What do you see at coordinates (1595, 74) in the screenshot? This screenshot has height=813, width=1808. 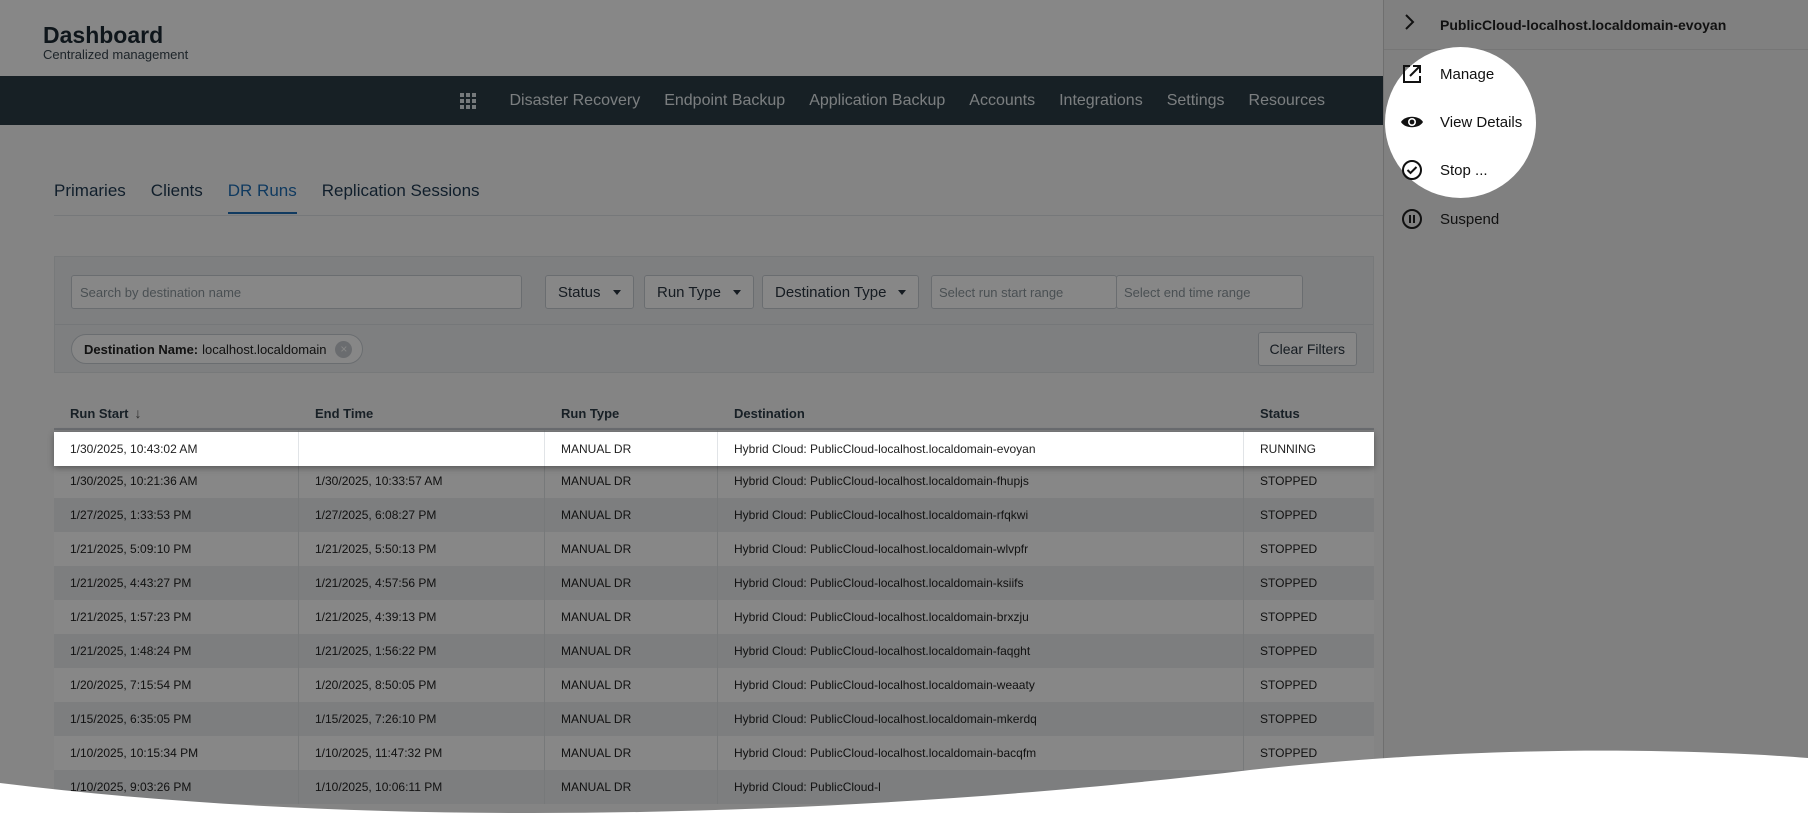 I see `menu-item-manage: Manage` at bounding box center [1595, 74].